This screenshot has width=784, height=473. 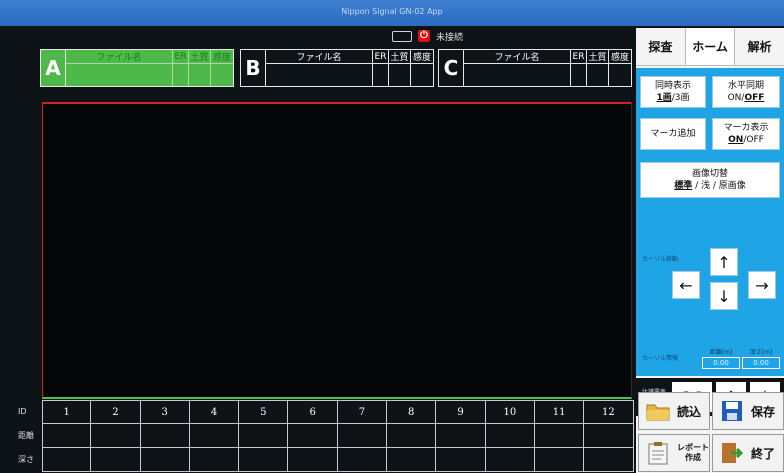 I want to click on arrow-left-icon: ←, so click(x=686, y=285).